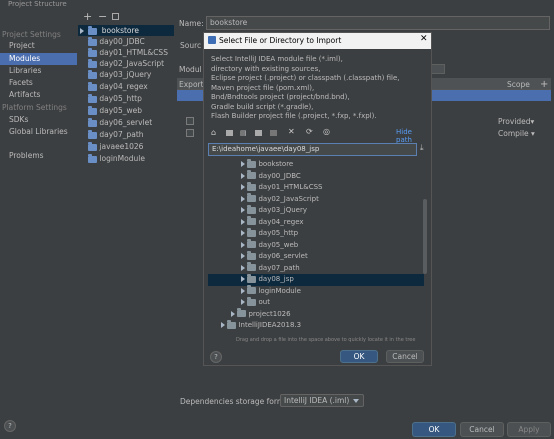  Describe the element at coordinates (213, 132) in the screenshot. I see `home-icon: ⌂` at that location.